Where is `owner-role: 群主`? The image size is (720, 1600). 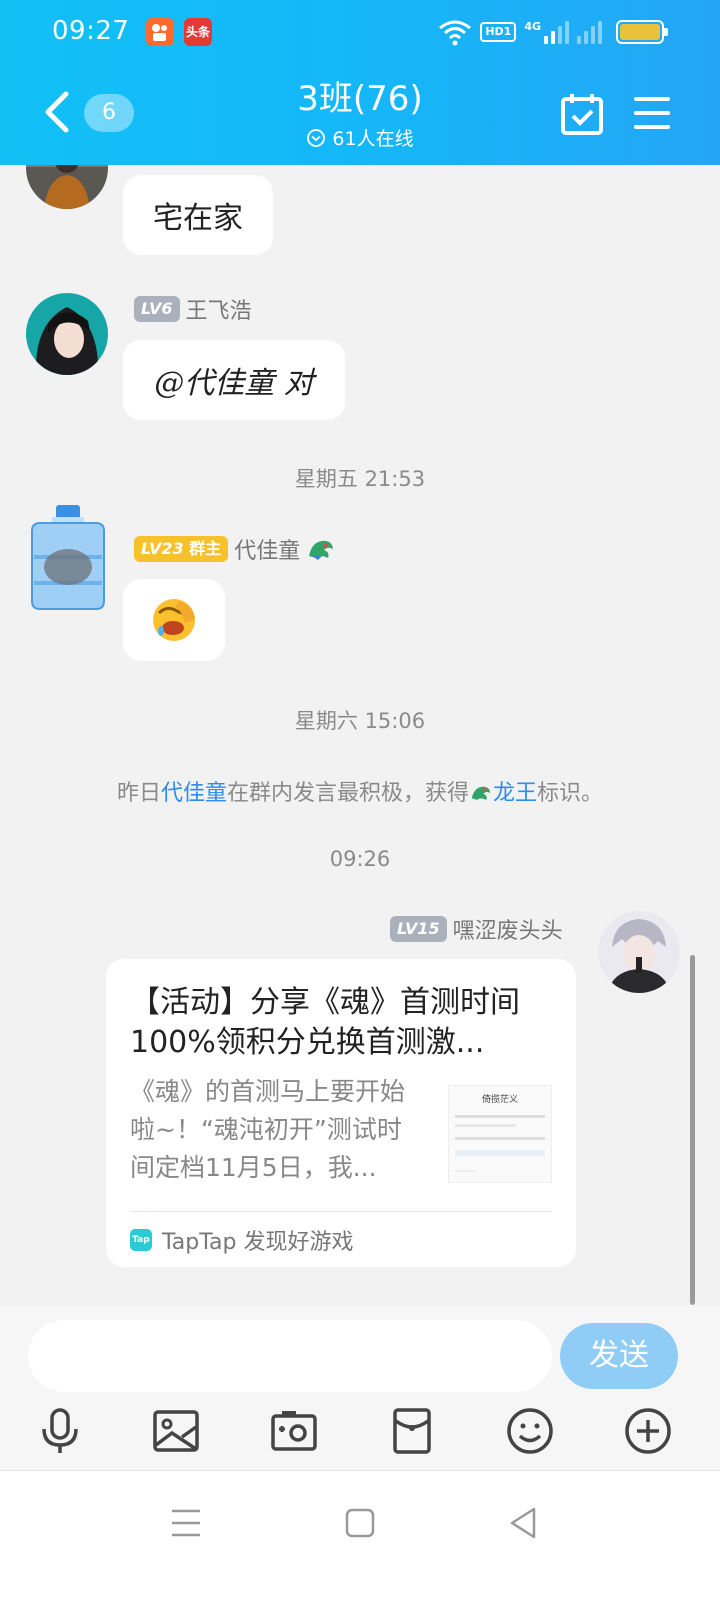
owner-role: 群主 is located at coordinates (205, 548).